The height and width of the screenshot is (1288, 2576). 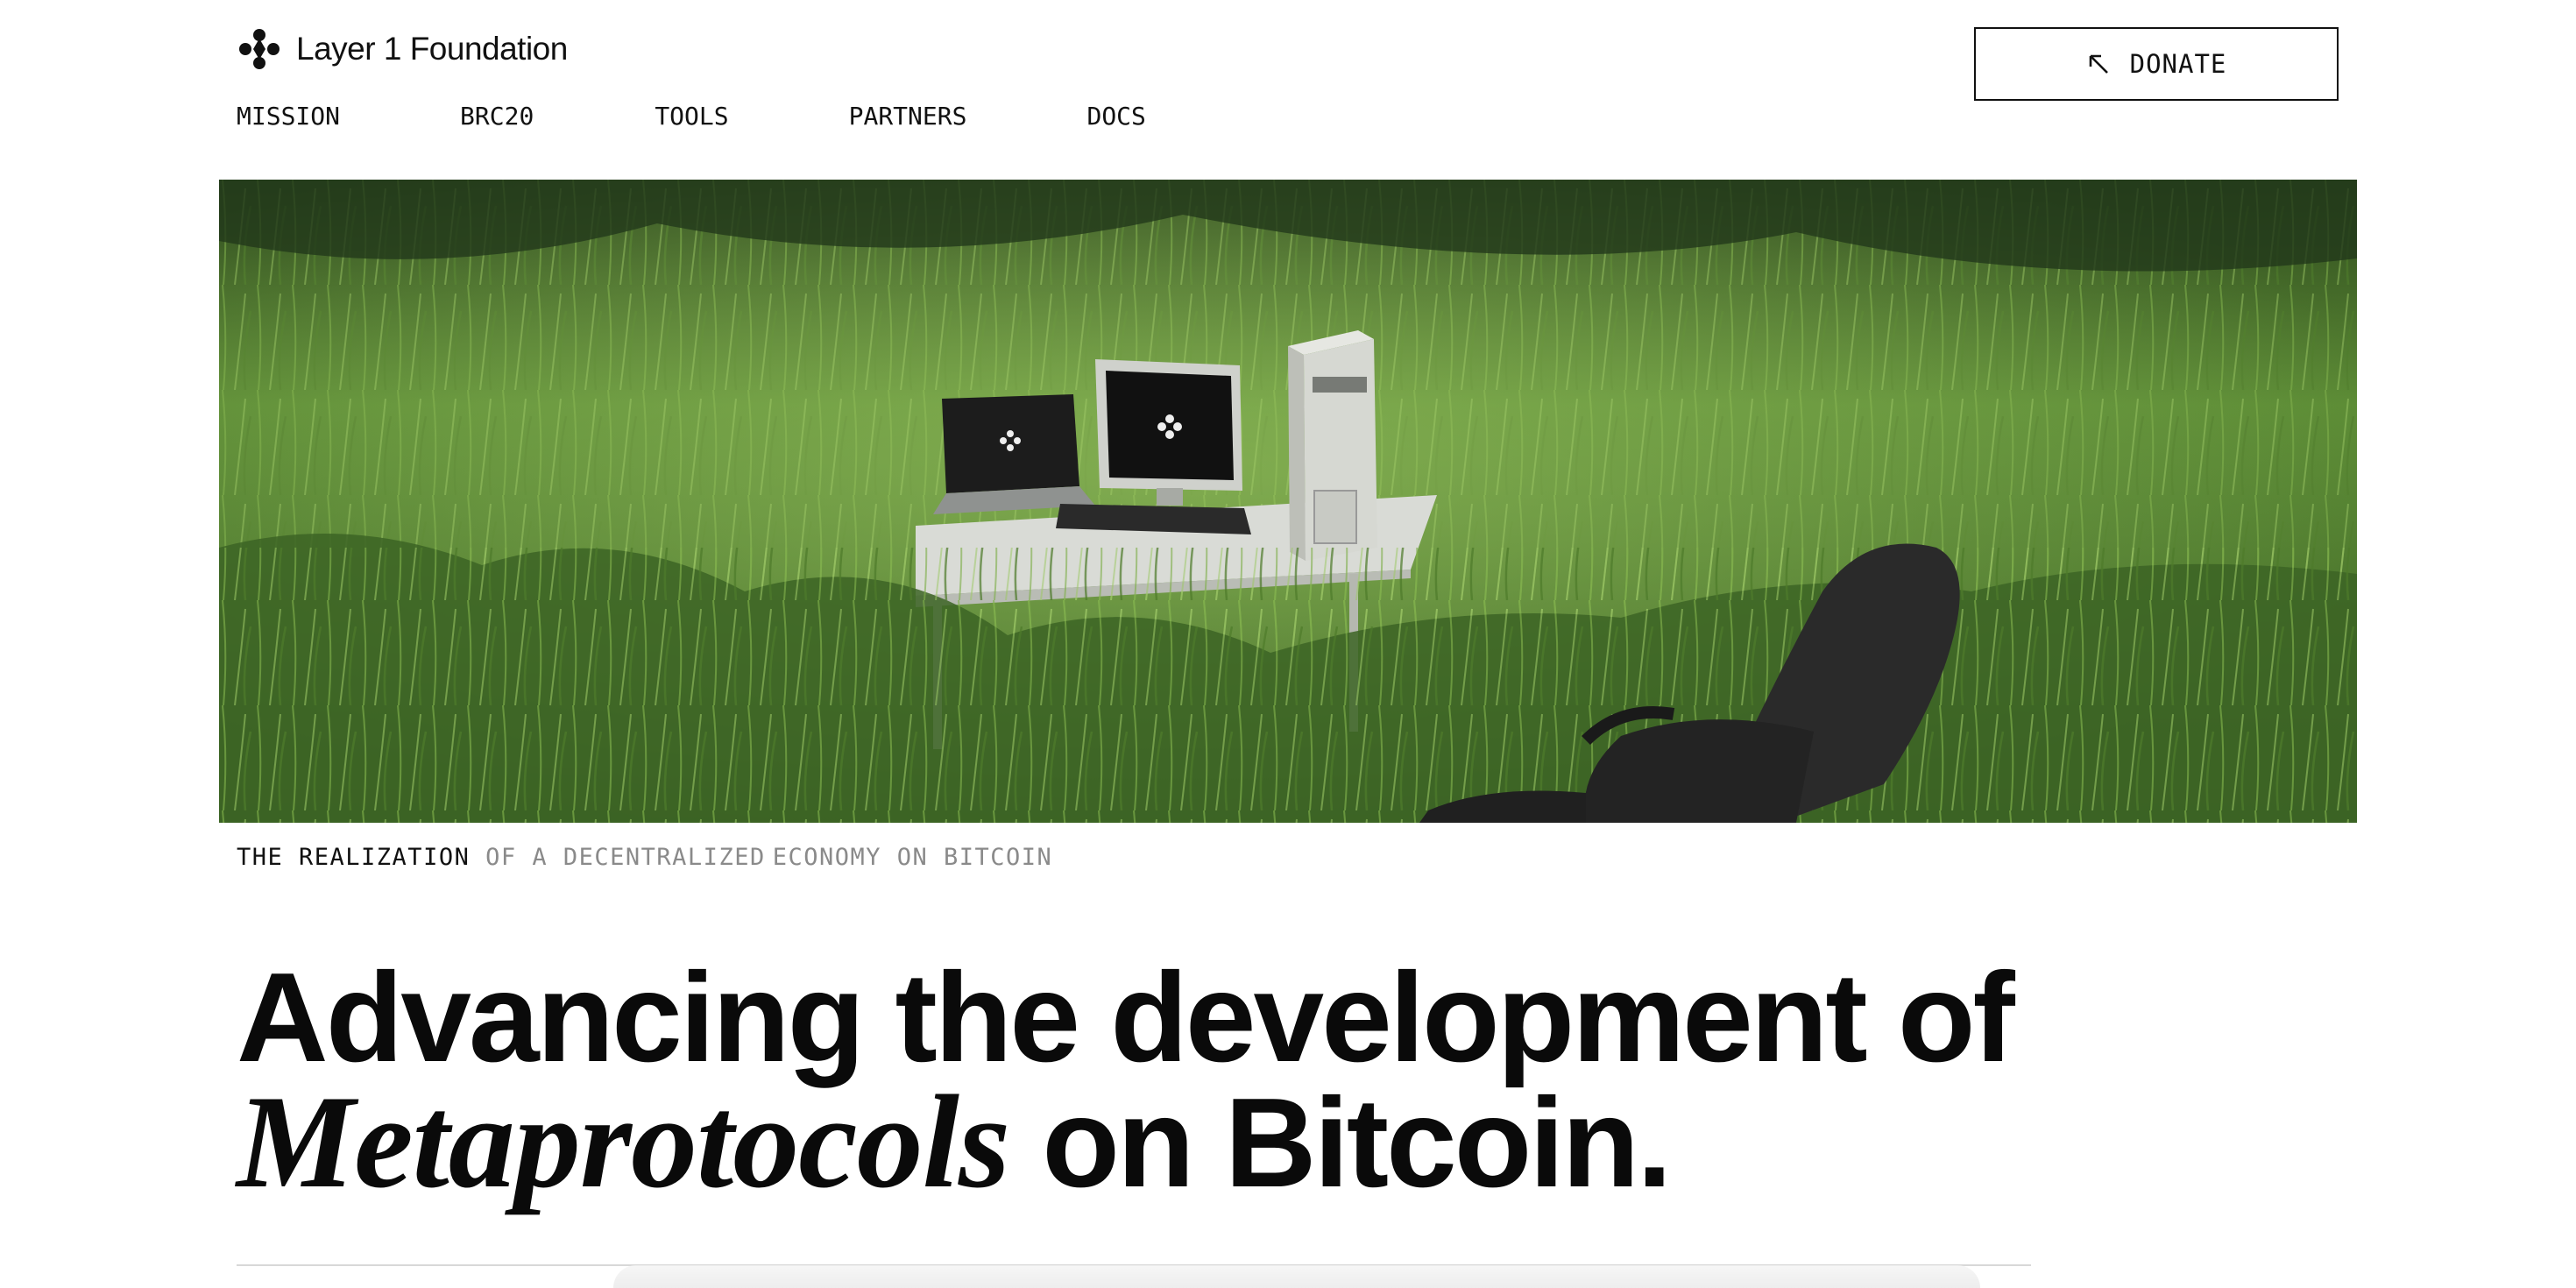 What do you see at coordinates (625, 857) in the screenshot?
I see `tagline-muted-1: OF A DECENTRALIZED` at bounding box center [625, 857].